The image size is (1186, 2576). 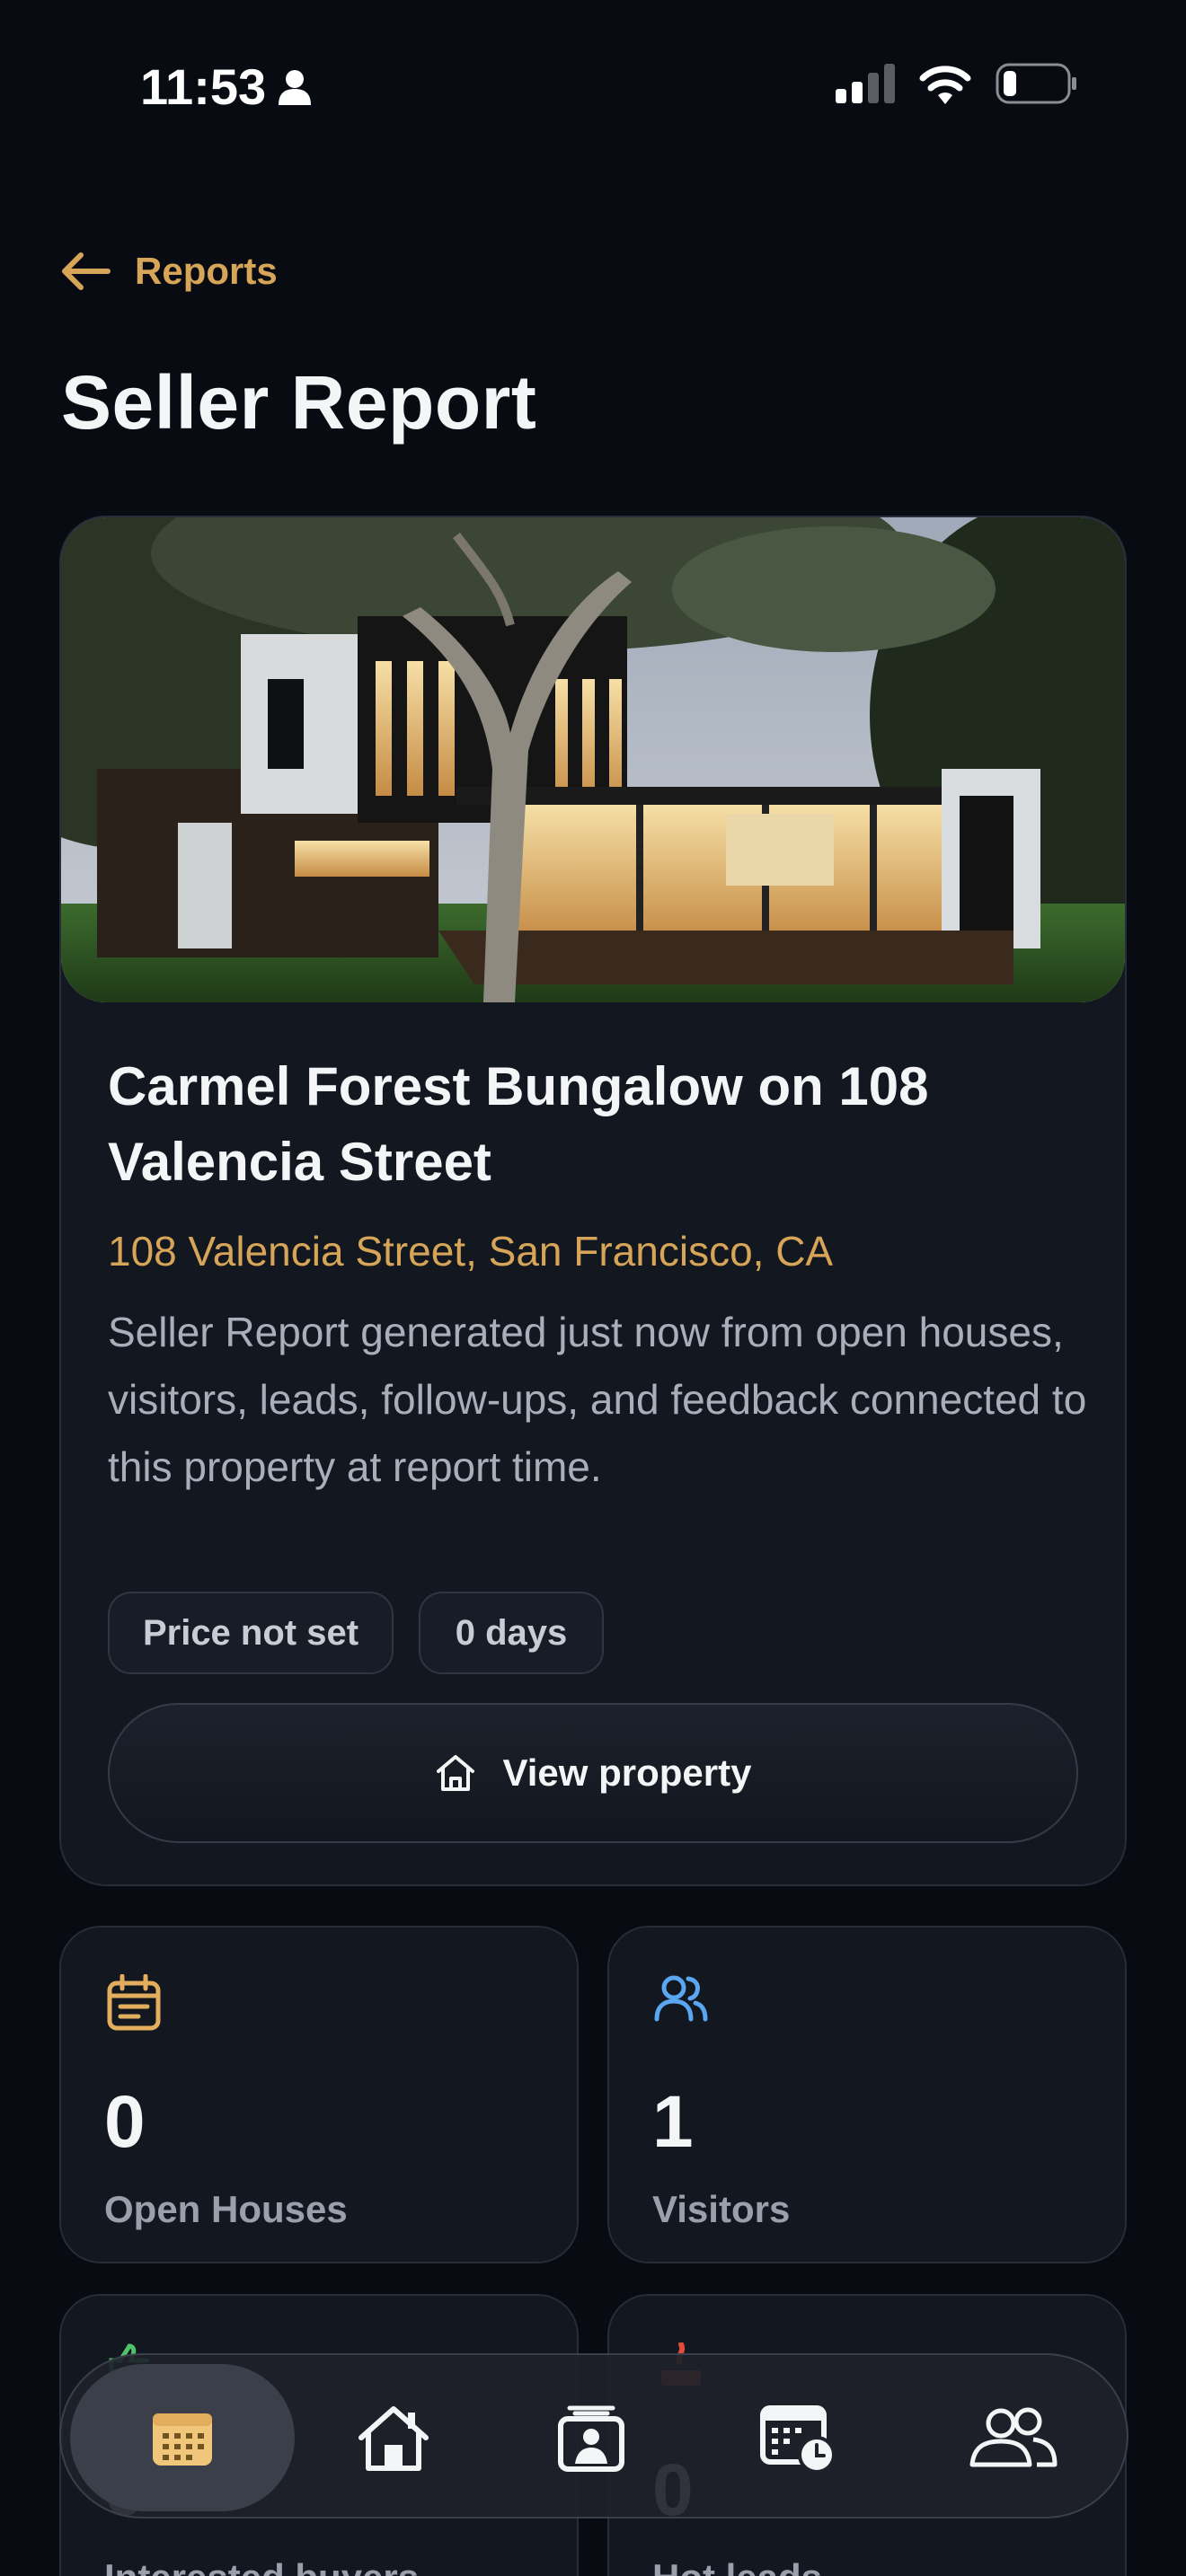 I want to click on nav-calendar, so click(x=182, y=2437).